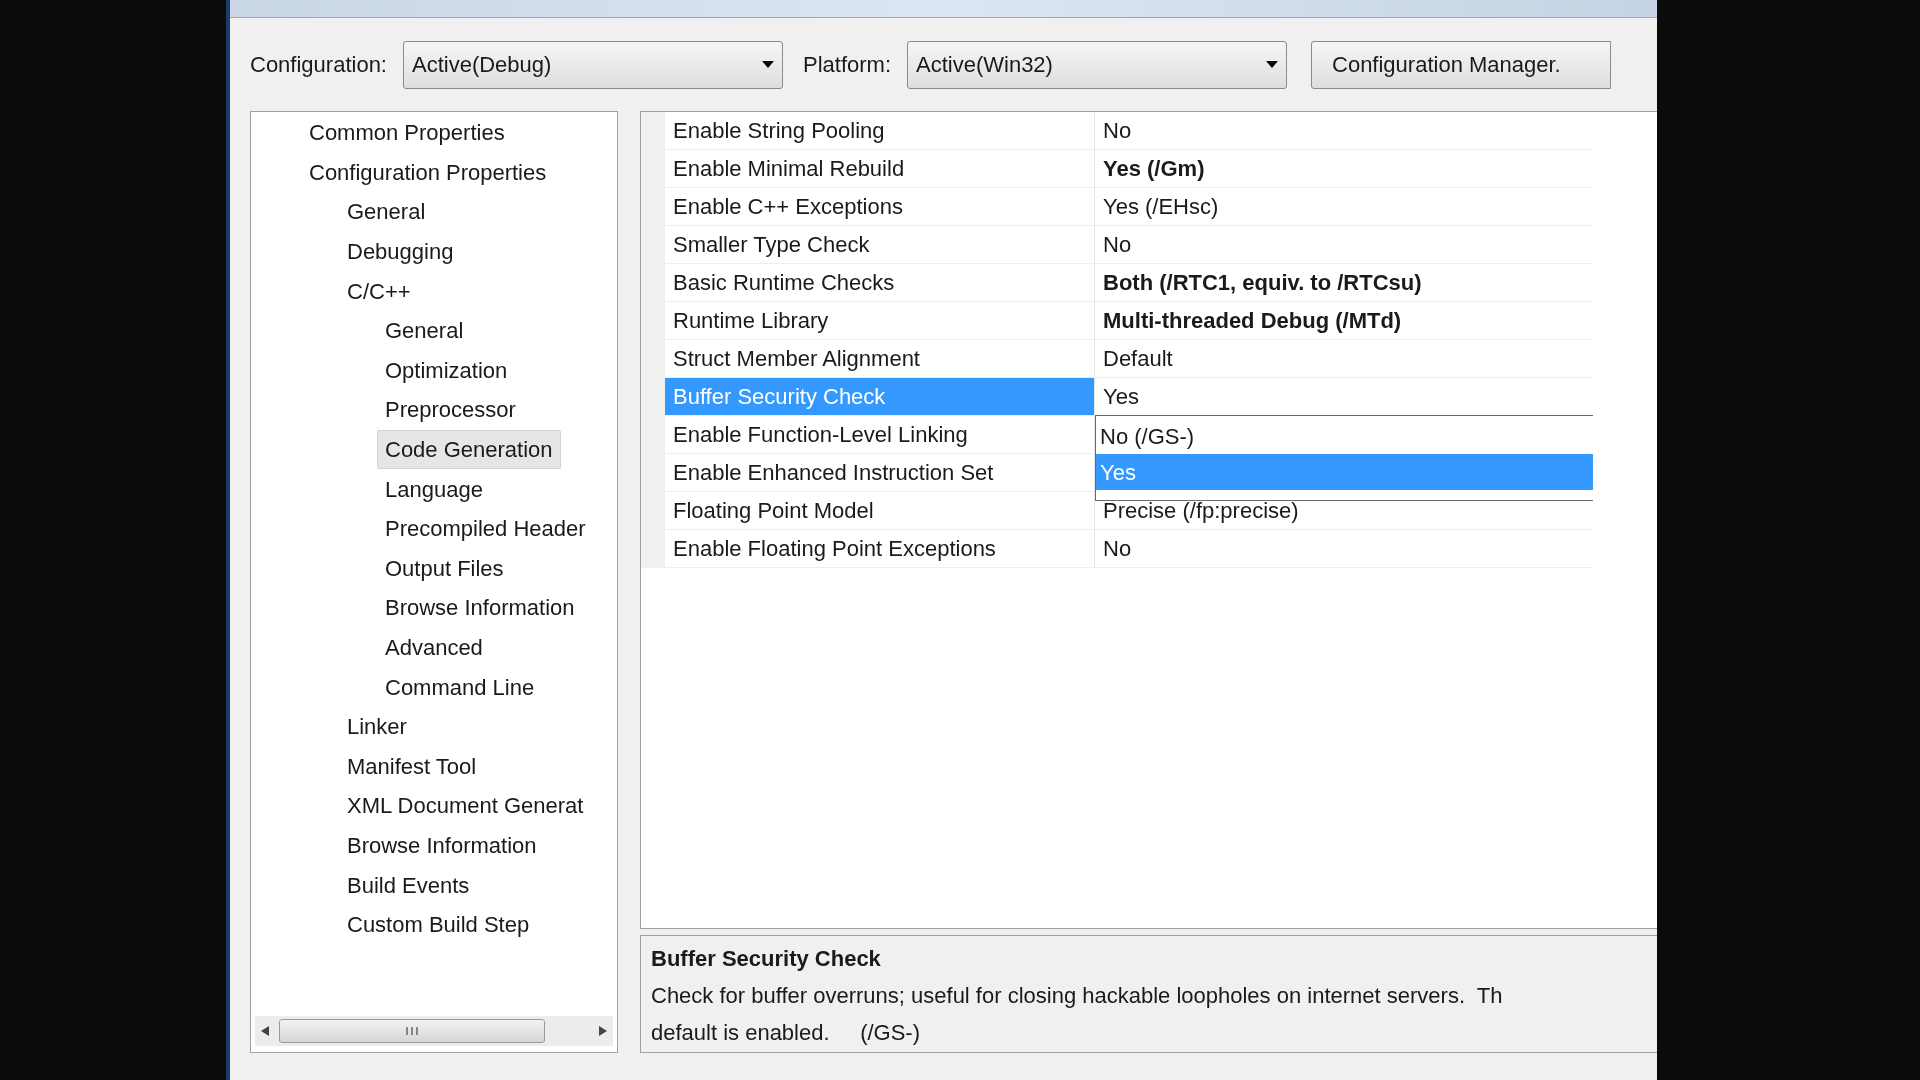 The height and width of the screenshot is (1080, 1920). What do you see at coordinates (412, 766) in the screenshot?
I see `tree-item: Manifest Tool` at bounding box center [412, 766].